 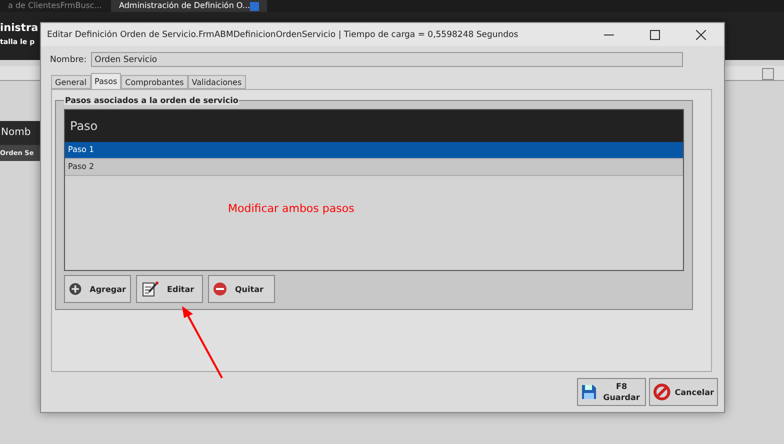 What do you see at coordinates (154, 82) in the screenshot?
I see `tab: Comprobantes` at bounding box center [154, 82].